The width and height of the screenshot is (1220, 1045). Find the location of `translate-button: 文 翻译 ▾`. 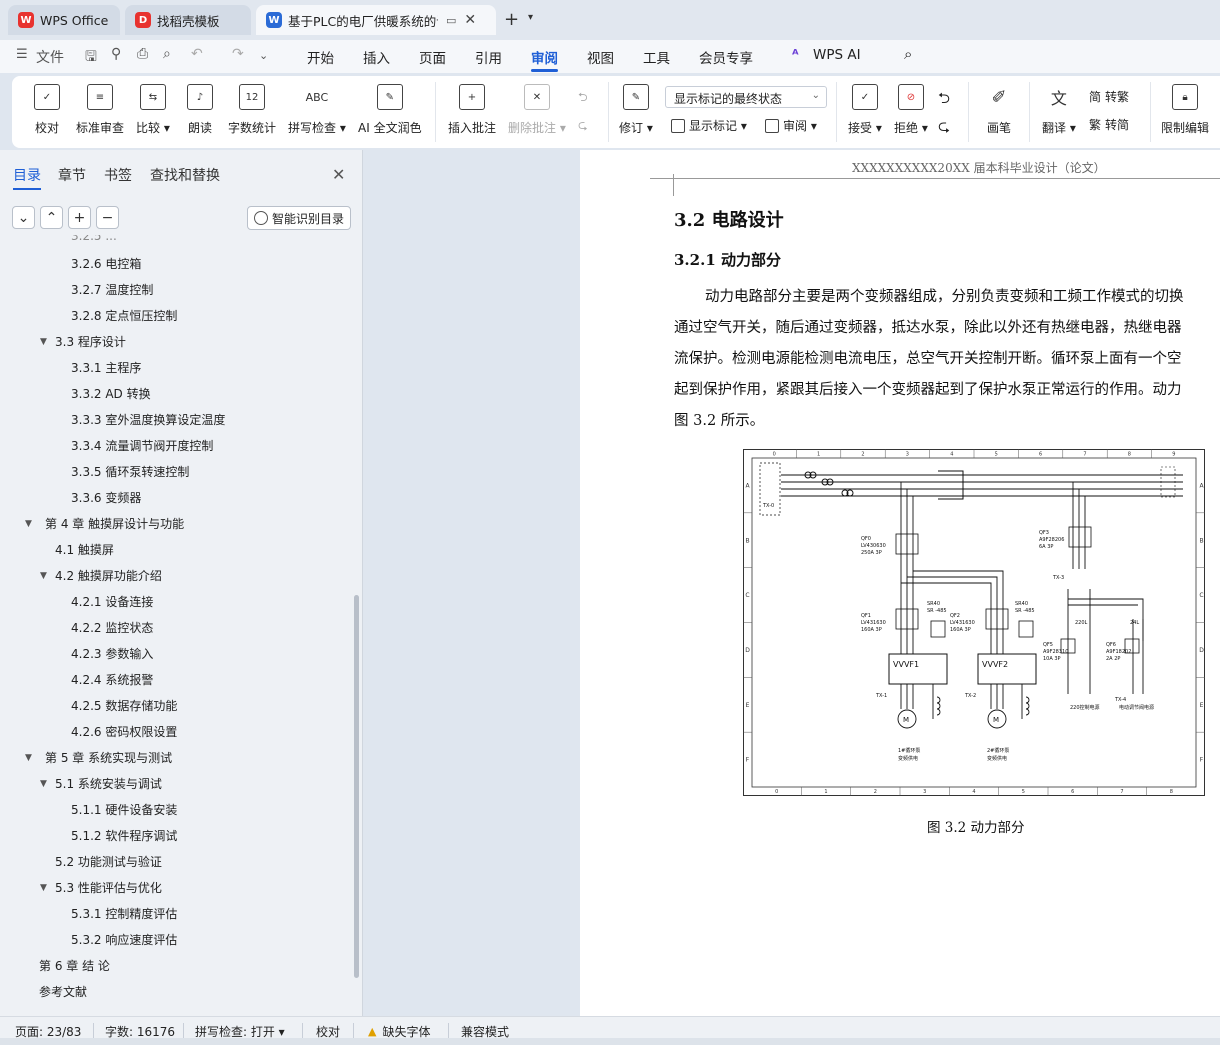

translate-button: 文 翻译 ▾ is located at coordinates (1059, 110).